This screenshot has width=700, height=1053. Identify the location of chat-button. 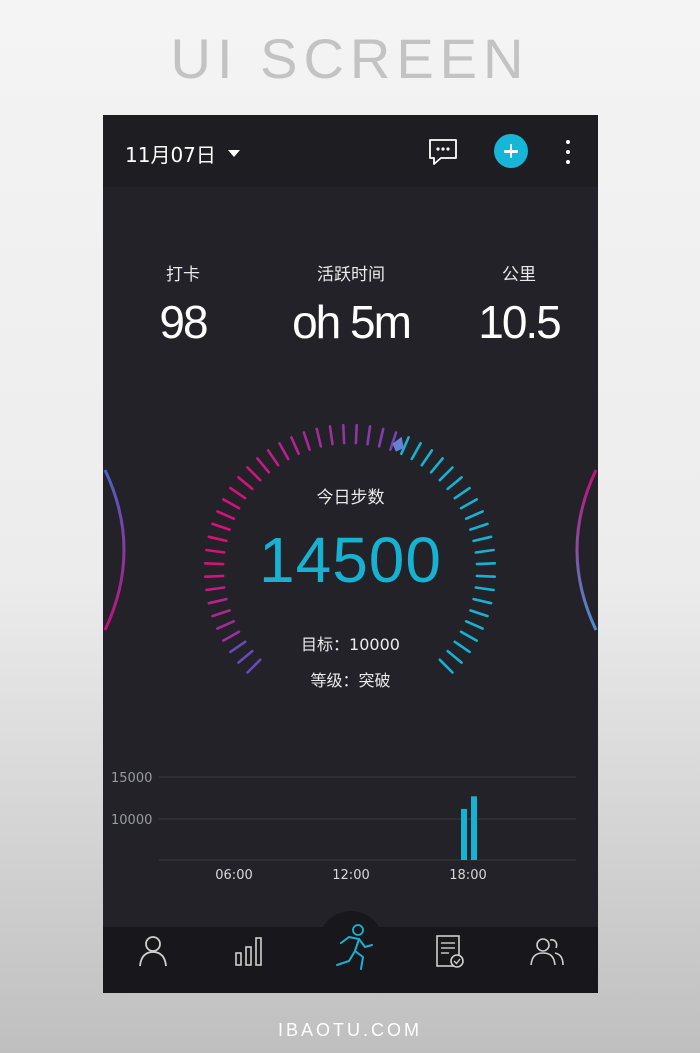
(443, 152).